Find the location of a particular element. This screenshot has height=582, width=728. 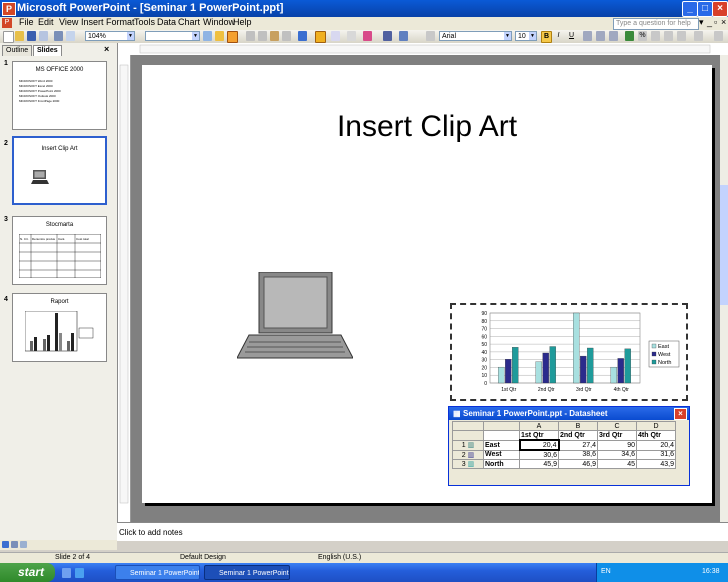

row-header is located at coordinates (468, 435).